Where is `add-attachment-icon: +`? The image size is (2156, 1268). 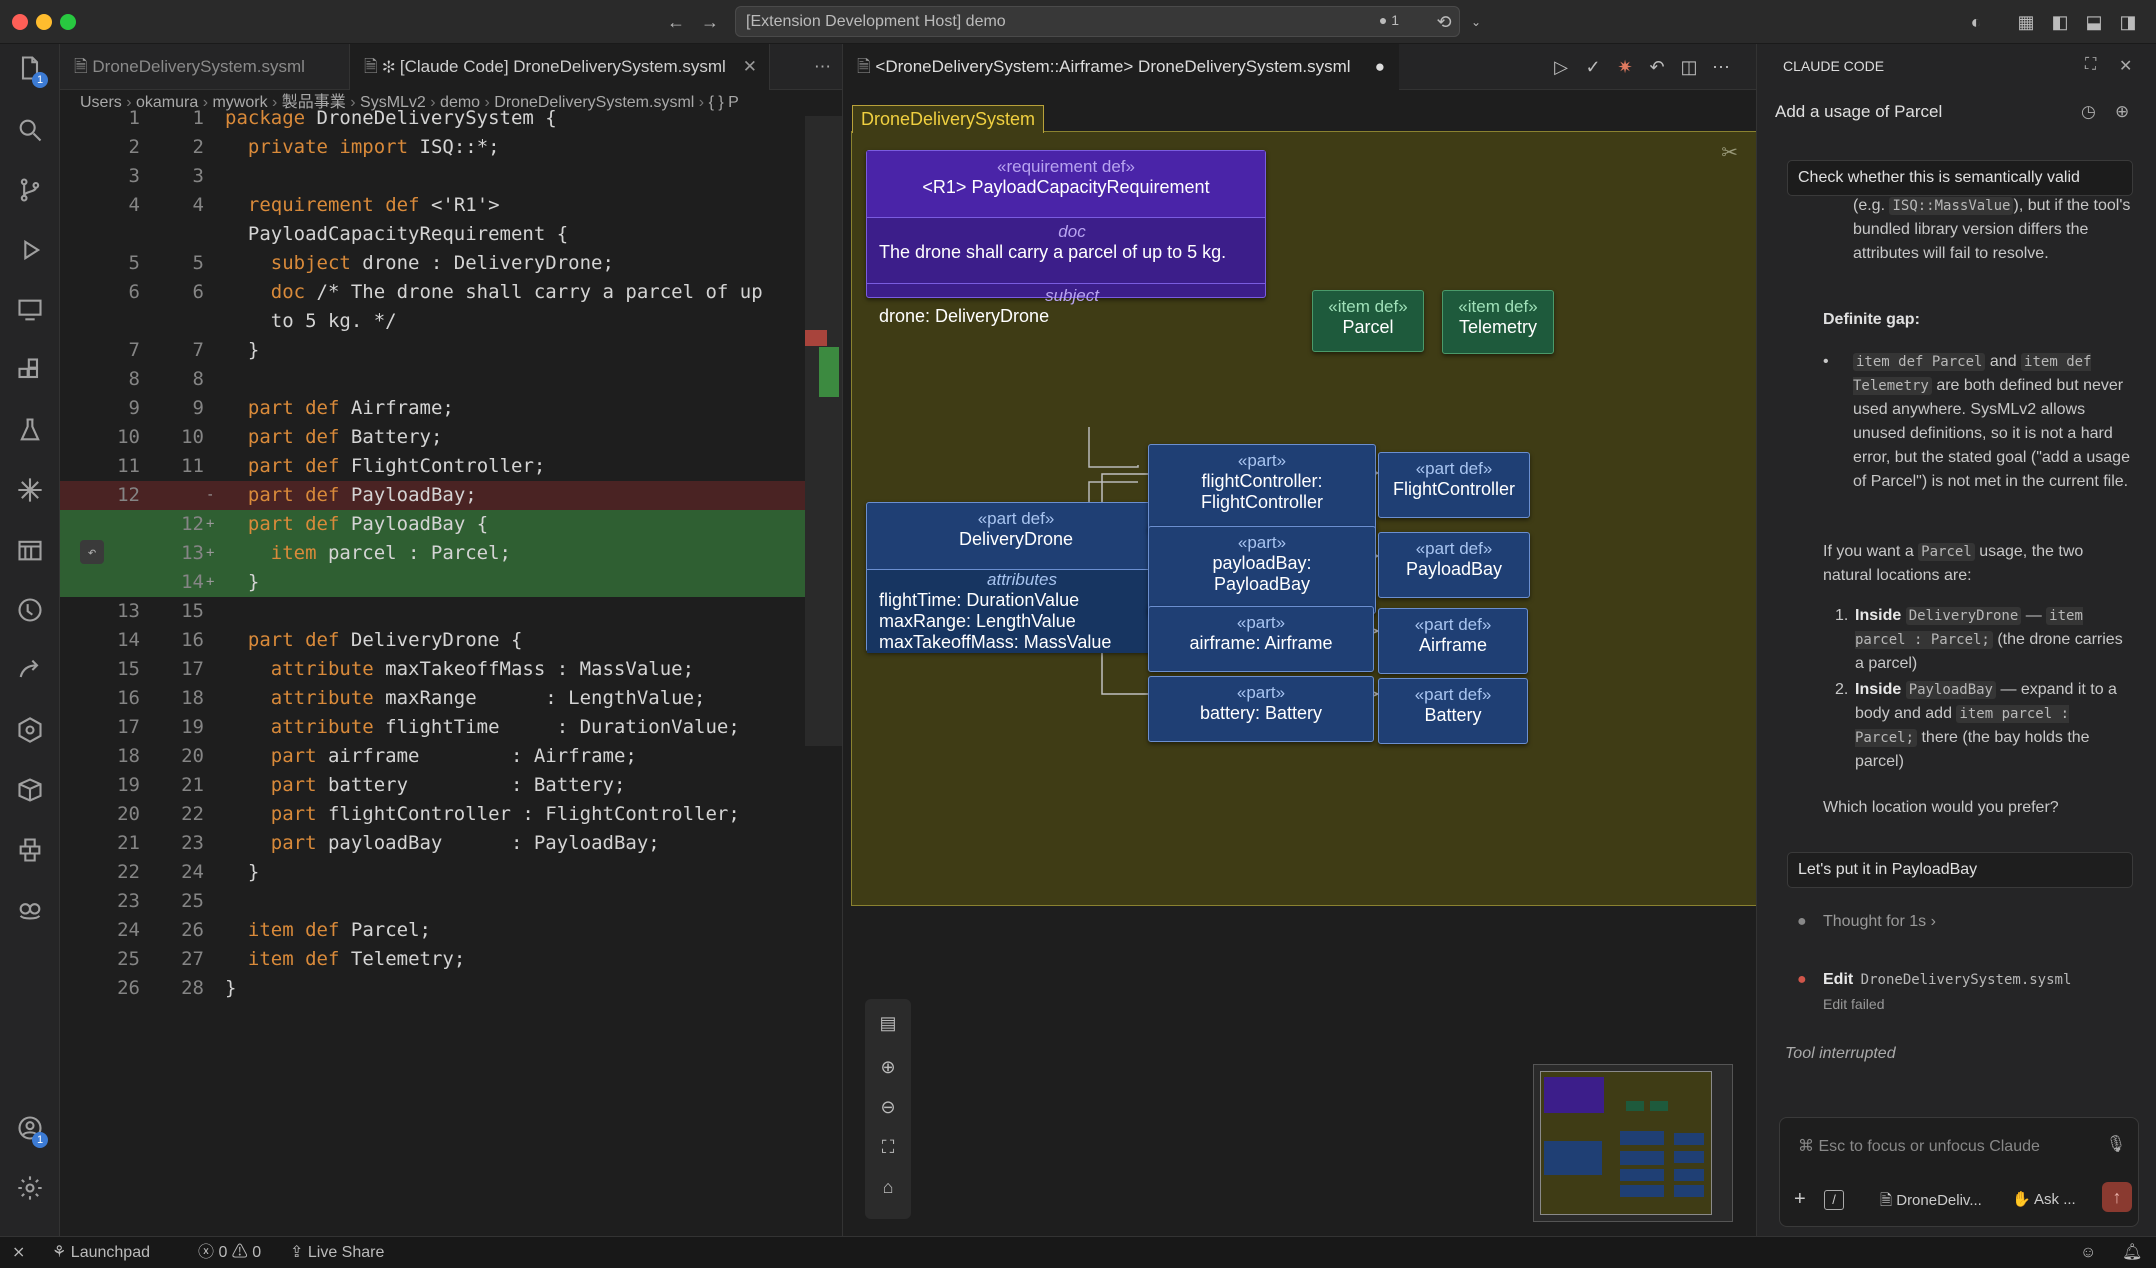
add-attachment-icon: + is located at coordinates (1800, 1199).